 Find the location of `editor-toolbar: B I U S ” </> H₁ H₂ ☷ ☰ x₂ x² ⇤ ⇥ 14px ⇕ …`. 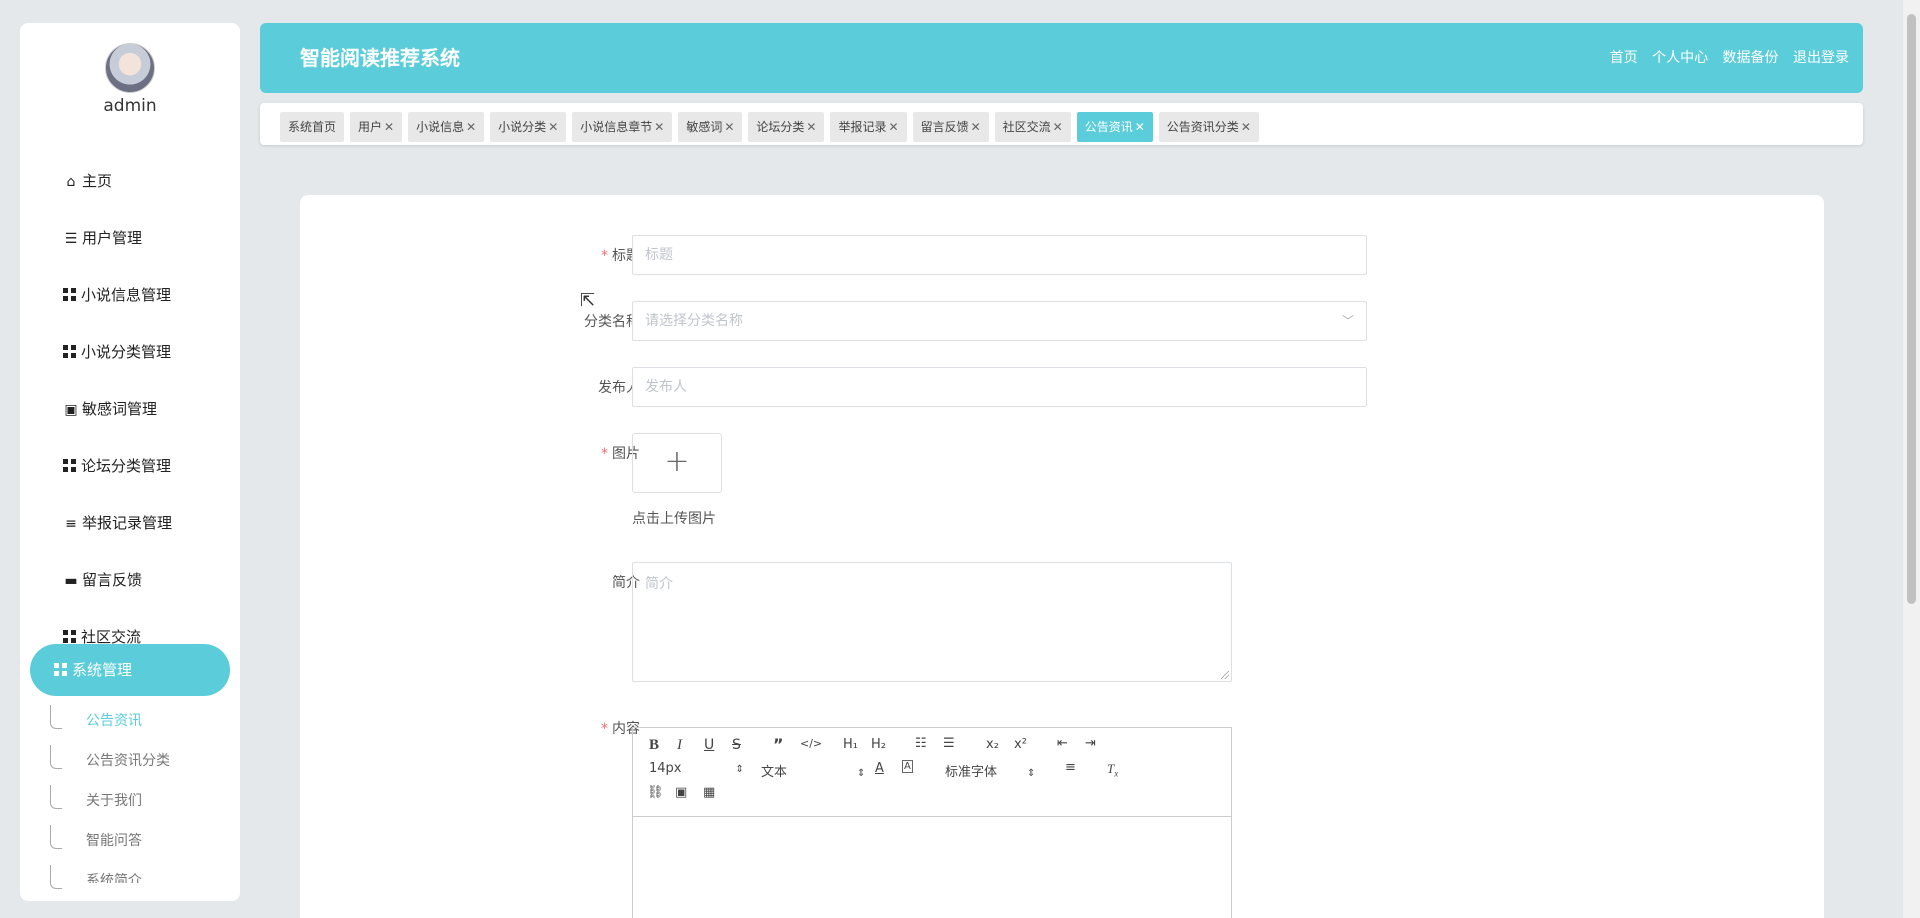

editor-toolbar: B I U S ” </> H₁ H₂ ☷ ☰ x₂ x² ⇤ ⇥ 14px ⇕ … is located at coordinates (932, 772).